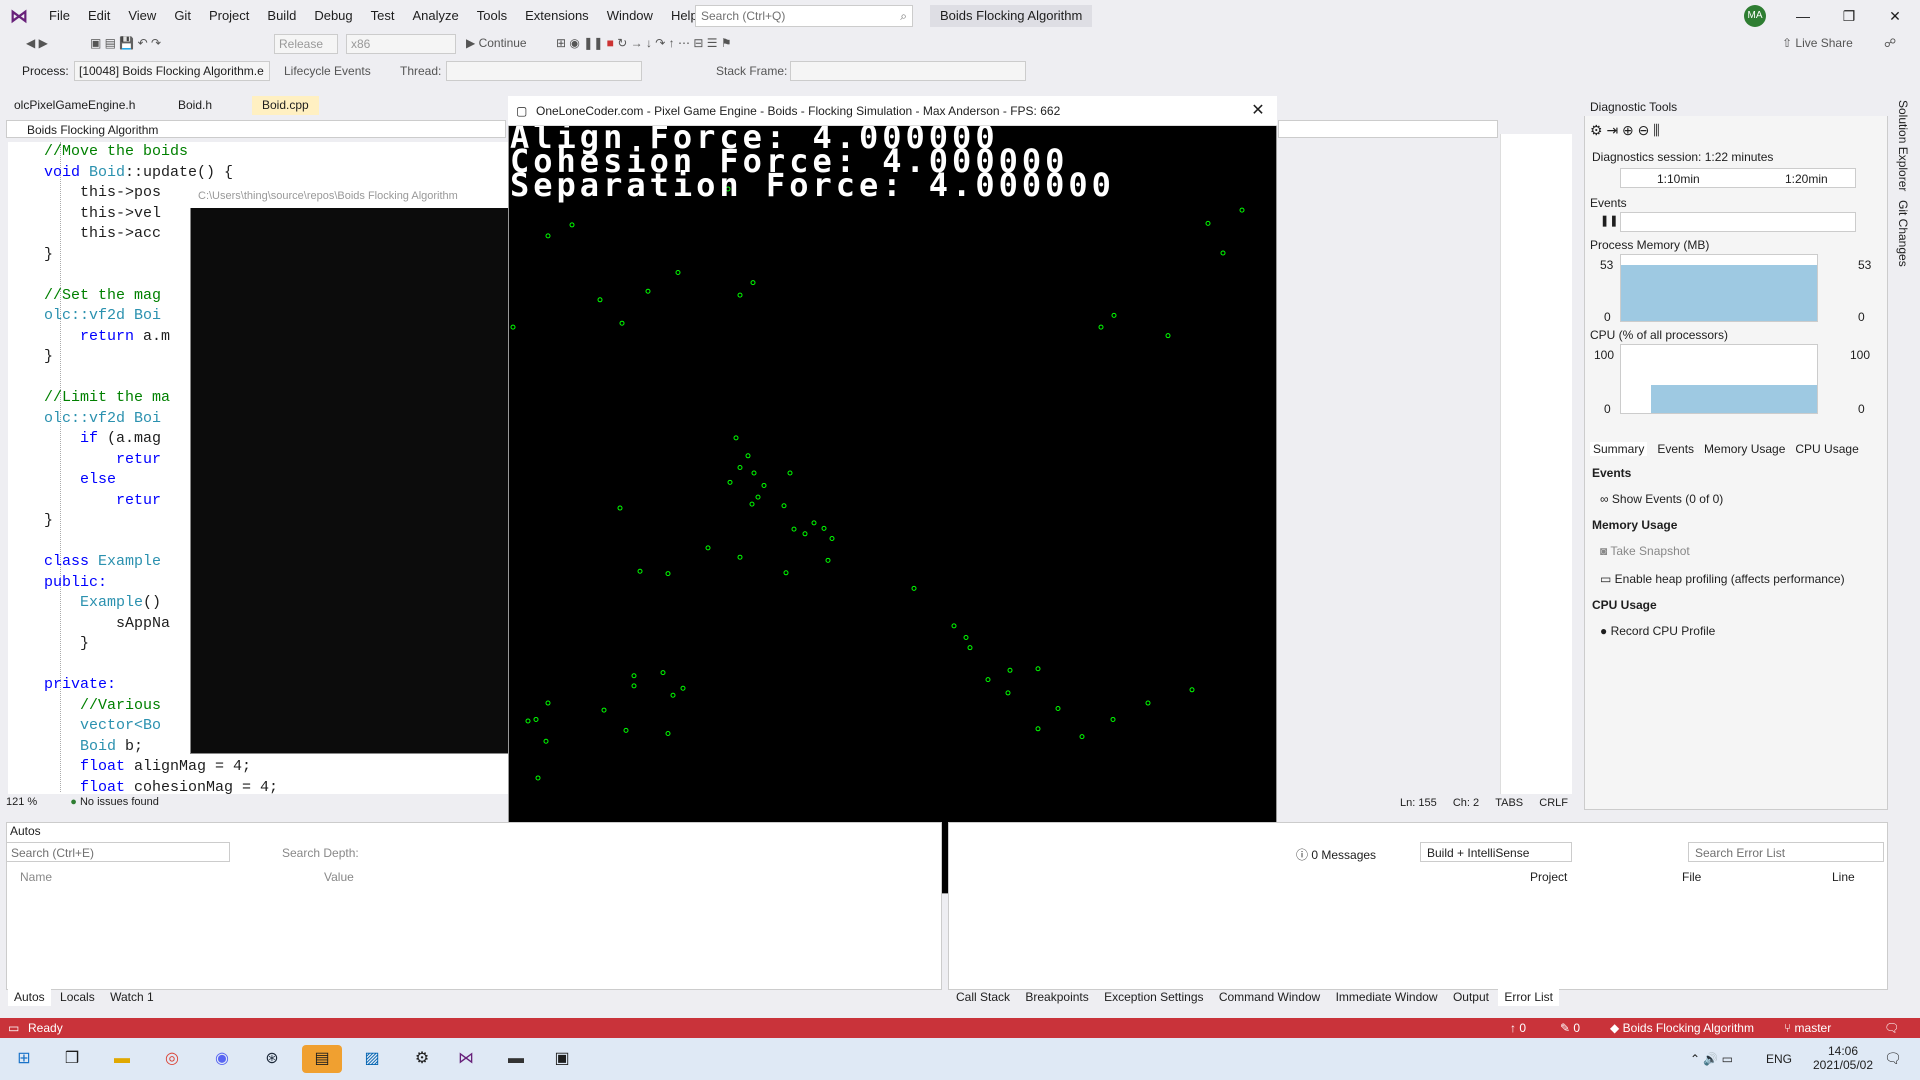 This screenshot has height=1080, width=1920. I want to click on menu-file: File, so click(59, 16).